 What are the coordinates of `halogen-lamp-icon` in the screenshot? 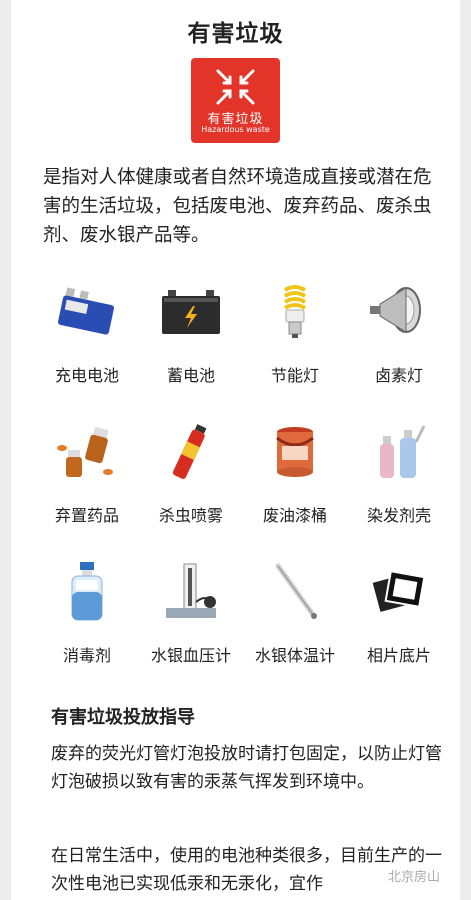 It's located at (395, 310).